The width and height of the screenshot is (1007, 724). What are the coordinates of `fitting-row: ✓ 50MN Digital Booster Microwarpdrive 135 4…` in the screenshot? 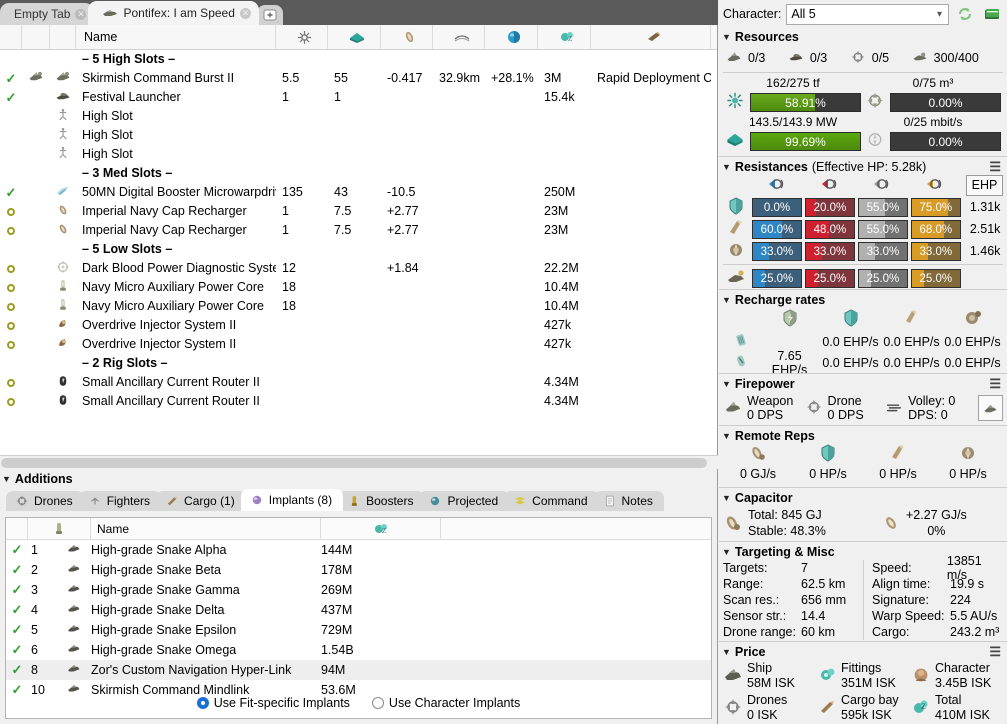 It's located at (358, 192).